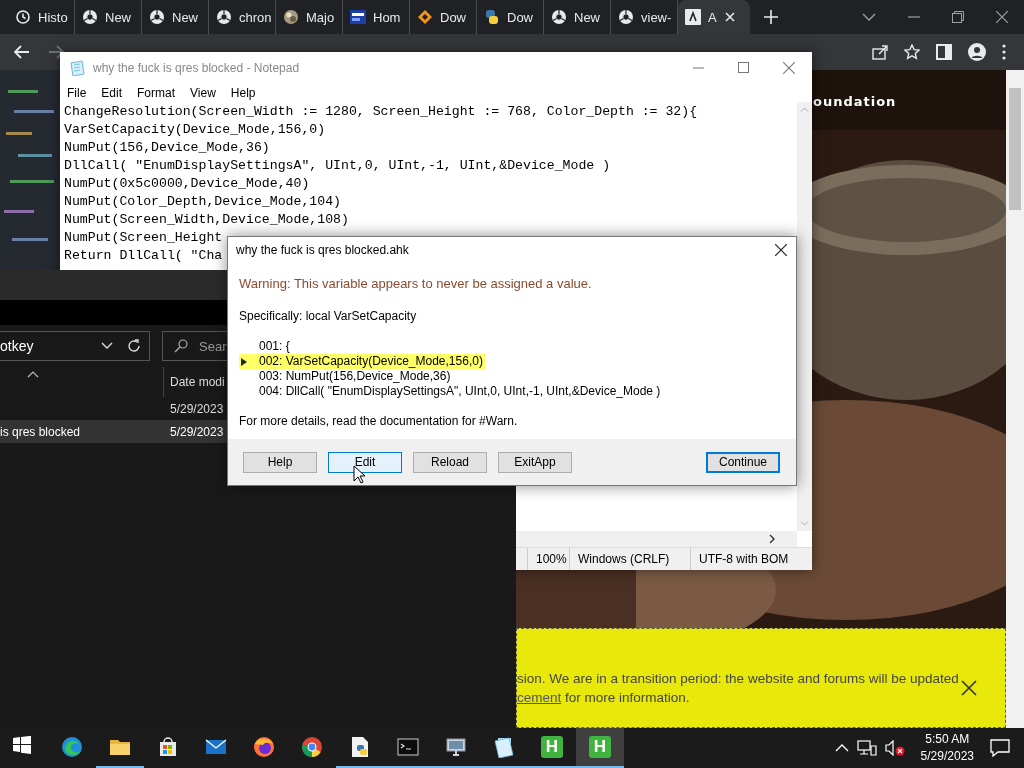 This screenshot has height=768, width=1024. What do you see at coordinates (274, 346) in the screenshot?
I see `code-line: 001: {` at bounding box center [274, 346].